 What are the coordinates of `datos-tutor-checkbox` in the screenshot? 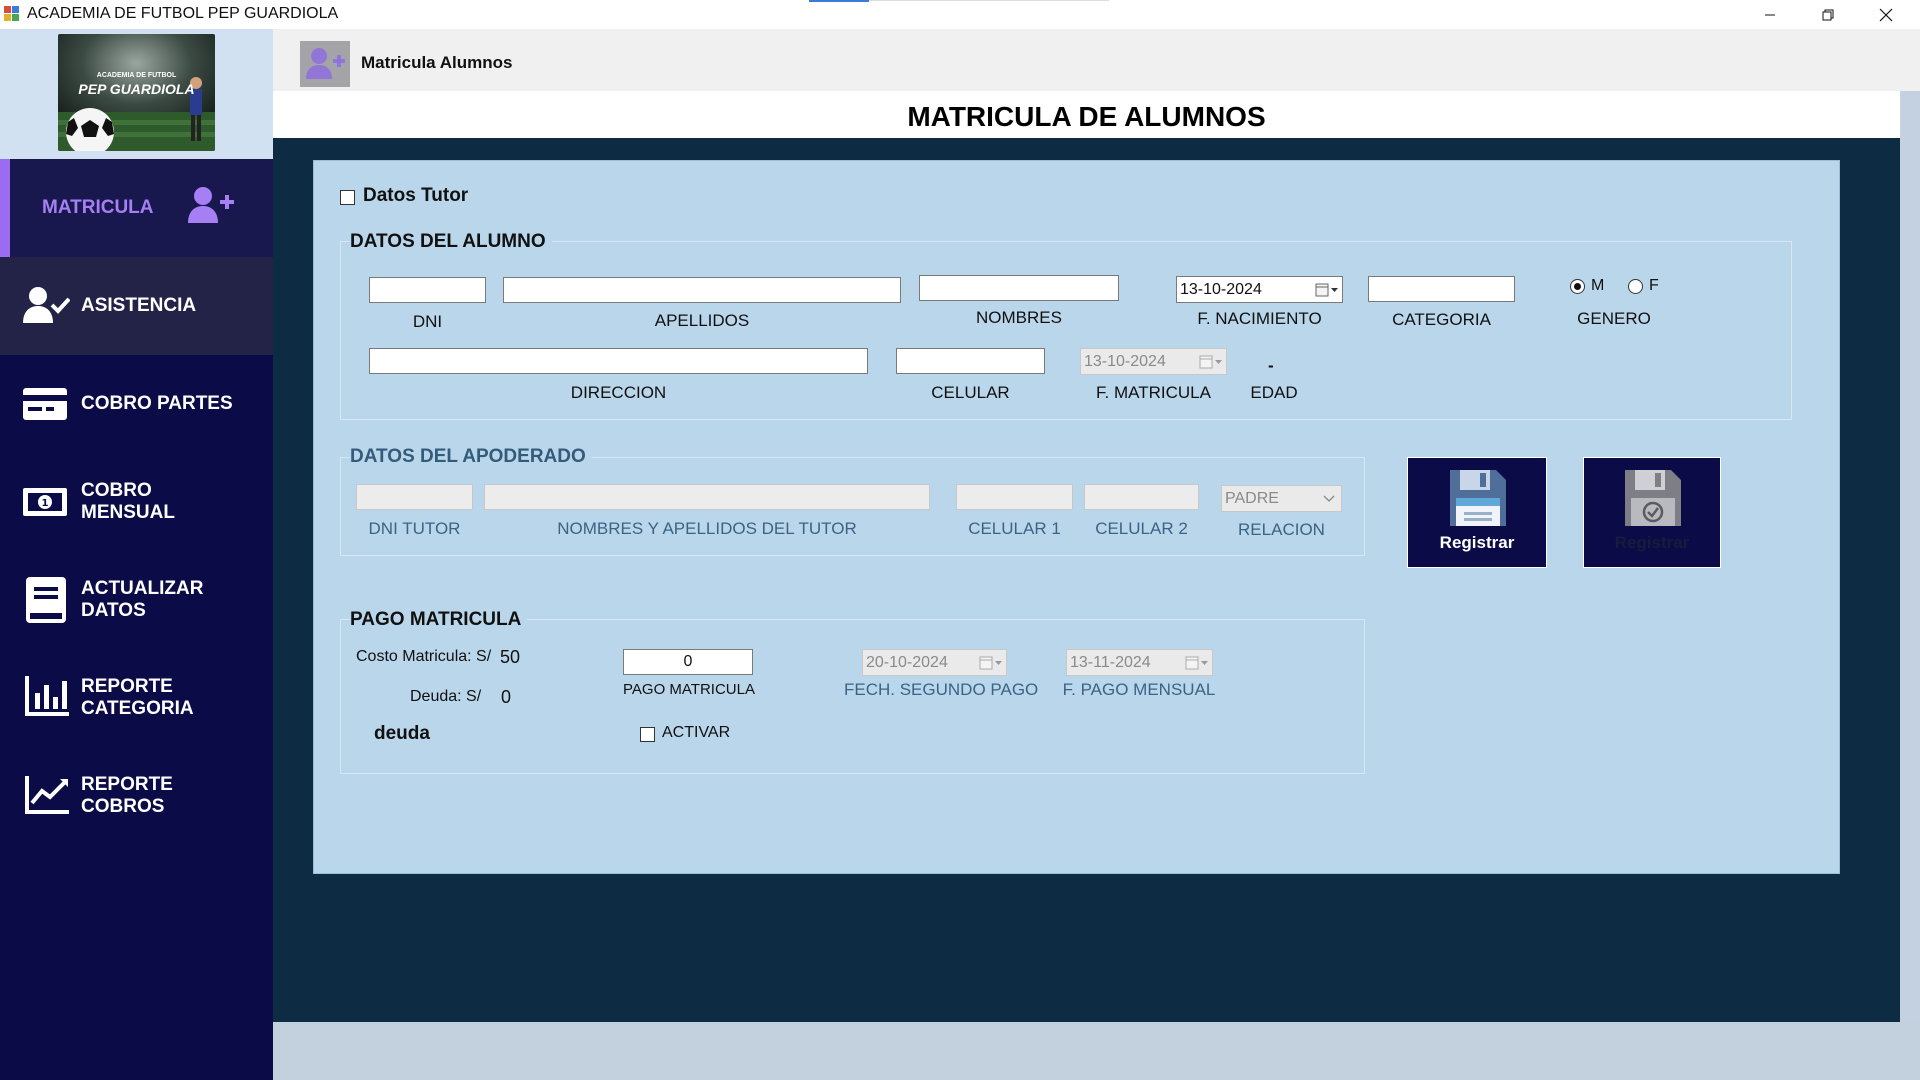 It's located at (347, 197).